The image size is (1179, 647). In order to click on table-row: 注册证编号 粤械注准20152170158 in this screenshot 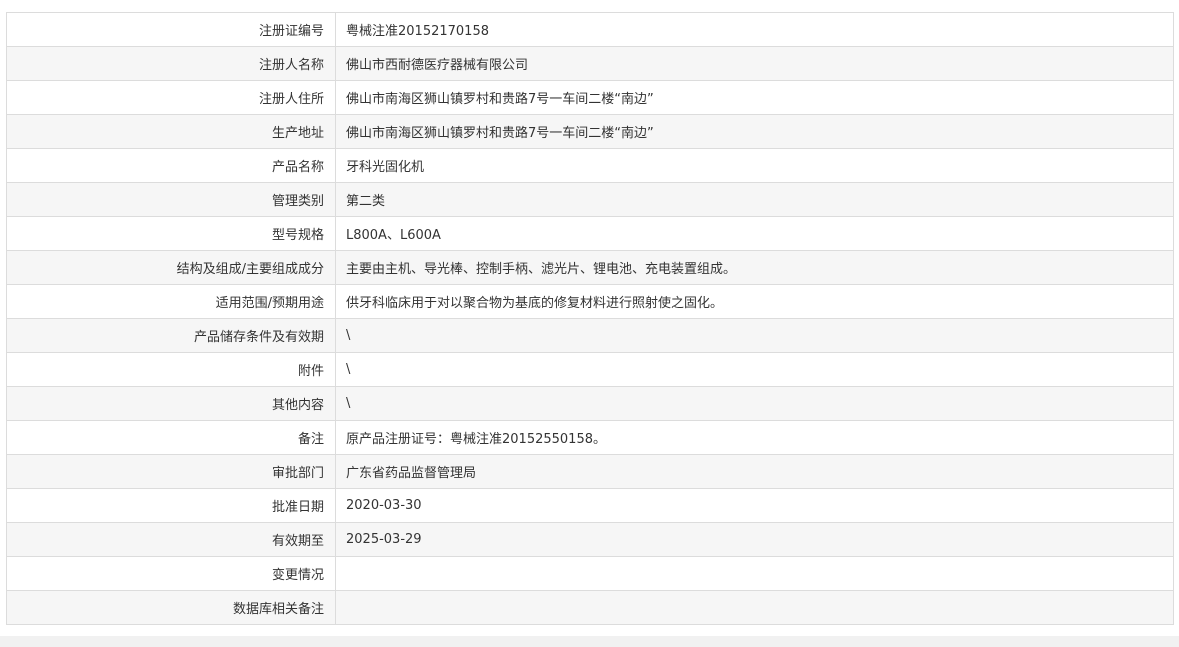, I will do `click(590, 29)`.